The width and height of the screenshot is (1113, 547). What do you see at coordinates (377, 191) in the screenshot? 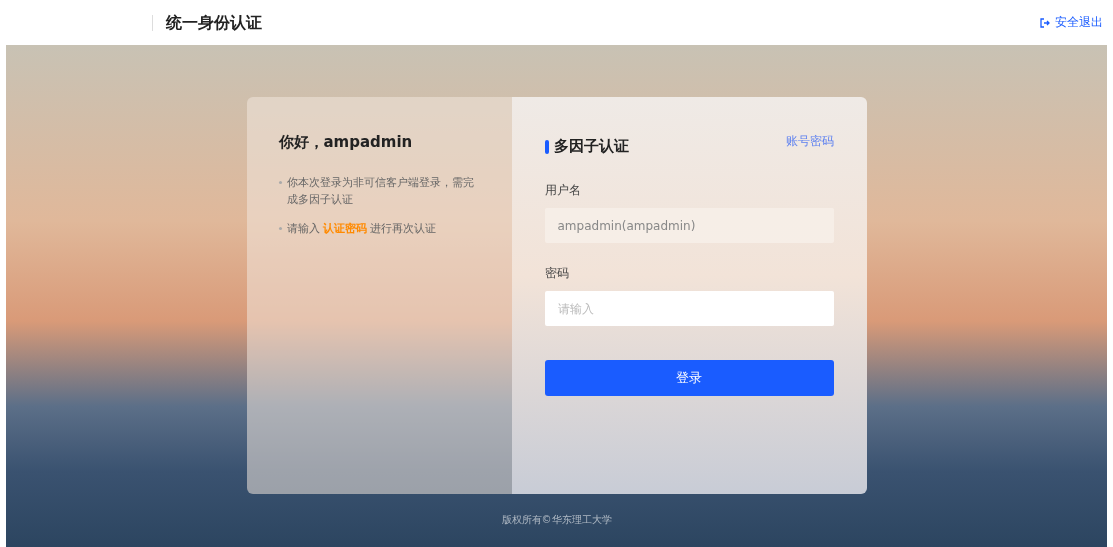
I see `notice-text: 你本次登录为非可信客户端登录，需完成多因子认证` at bounding box center [377, 191].